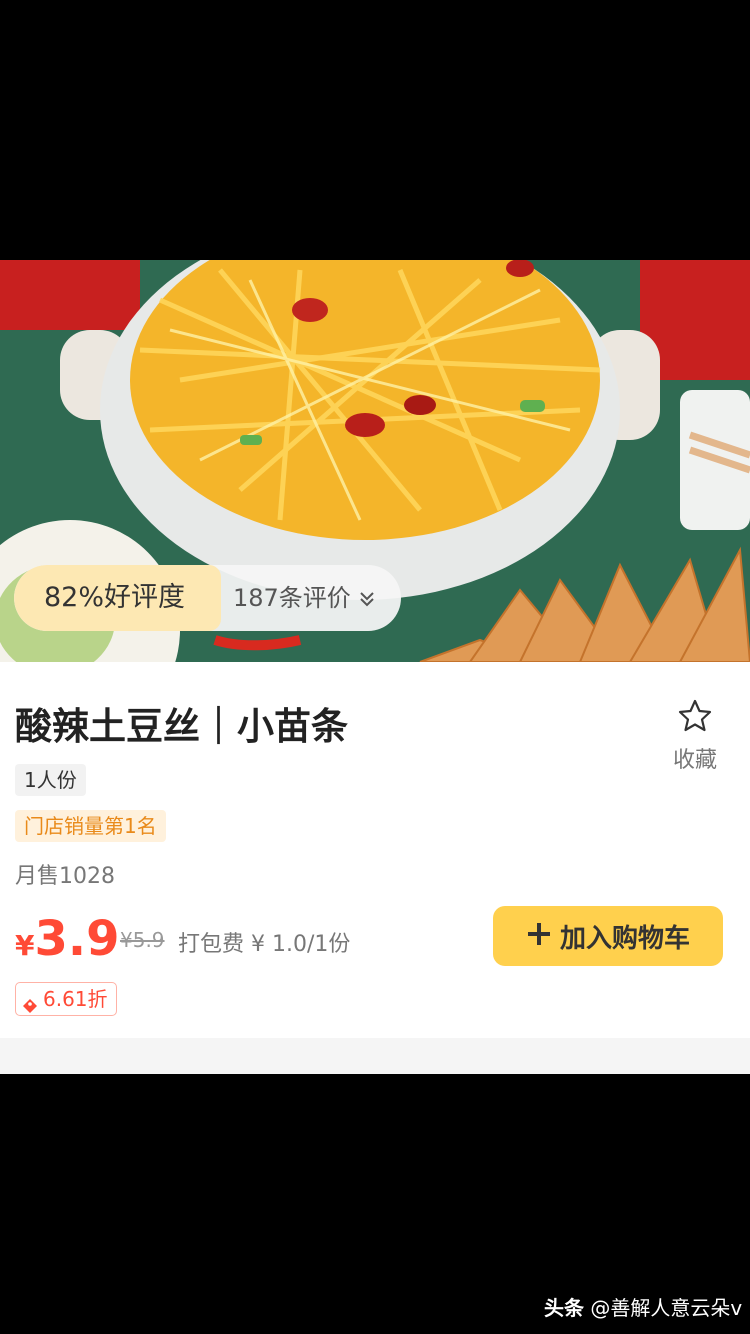 This screenshot has height=1334, width=750. What do you see at coordinates (142, 940) in the screenshot?
I see `original-price: ¥5.9` at bounding box center [142, 940].